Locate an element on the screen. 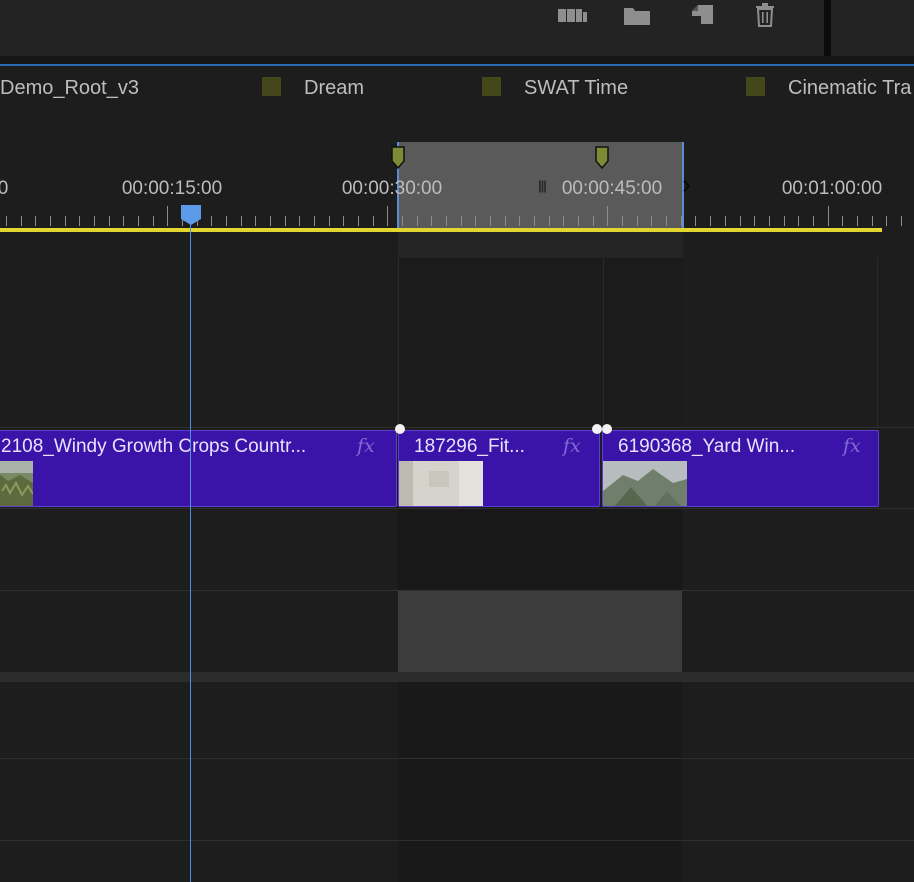 The width and height of the screenshot is (914, 882). timecode-label: 00:00:30:00 is located at coordinates (392, 188).